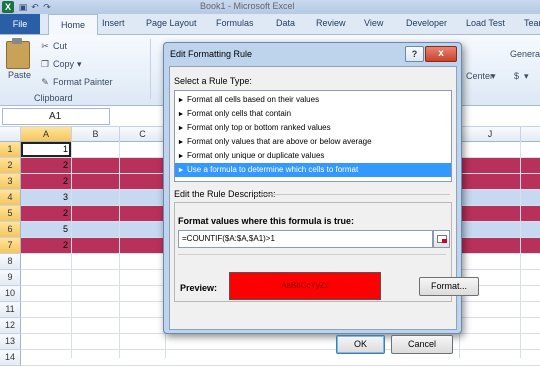  I want to click on merge-center-dropdown-arrow: ▾, so click(493, 76).